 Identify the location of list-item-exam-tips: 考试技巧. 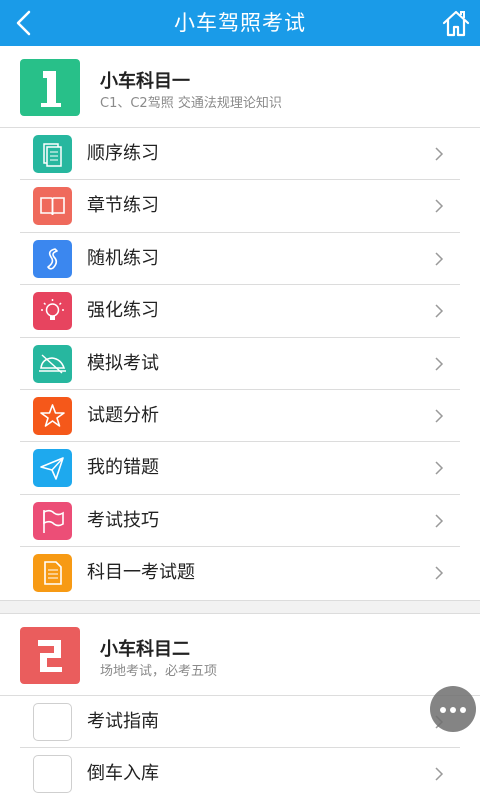
(240, 521).